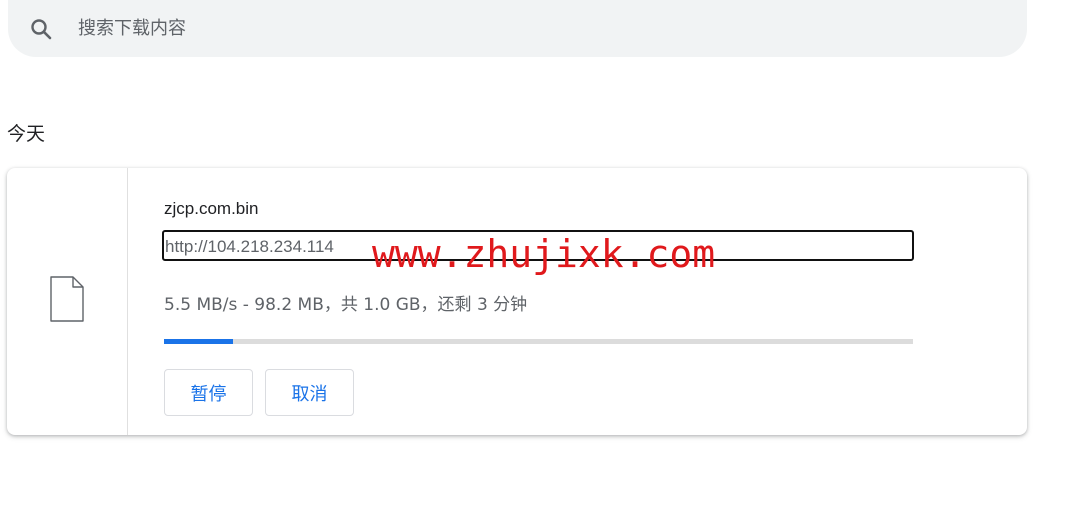 The height and width of the screenshot is (522, 1078). I want to click on progress-bar, so click(538, 341).